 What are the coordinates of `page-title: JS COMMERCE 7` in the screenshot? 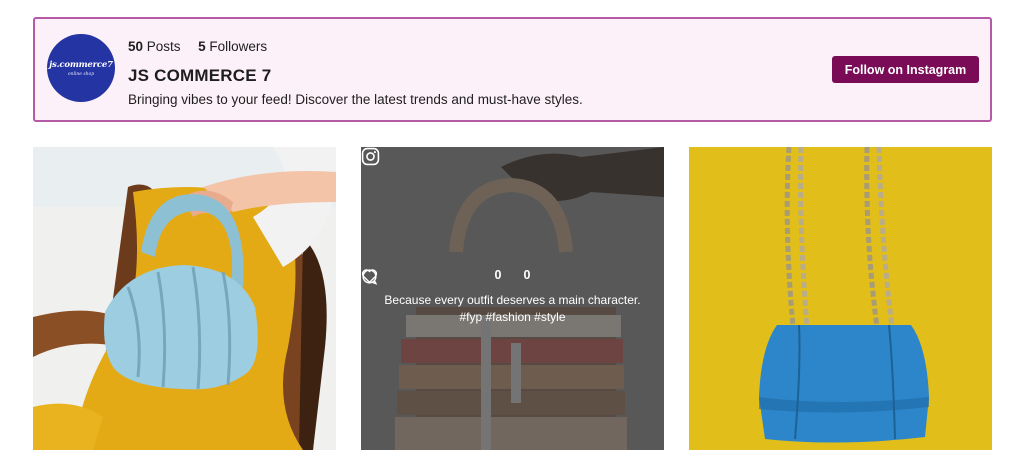 It's located at (200, 75).